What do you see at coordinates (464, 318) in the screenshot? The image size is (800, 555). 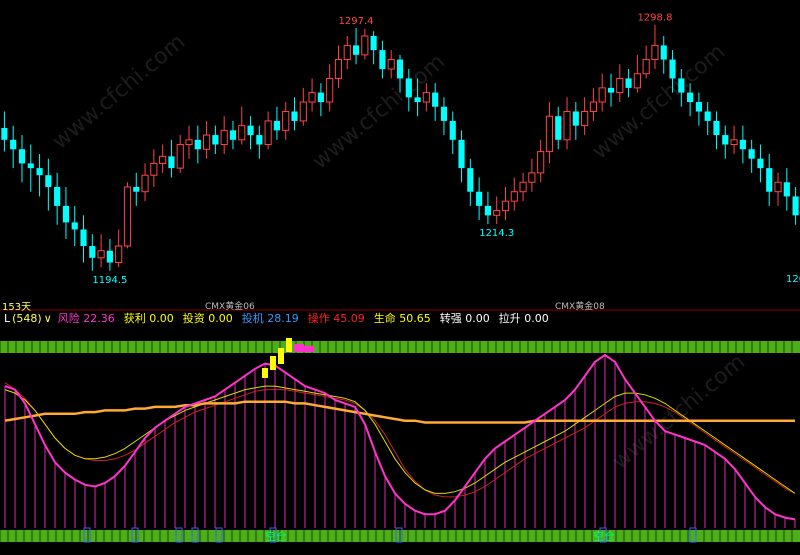 I see `indicator-item: 转强 0.00` at bounding box center [464, 318].